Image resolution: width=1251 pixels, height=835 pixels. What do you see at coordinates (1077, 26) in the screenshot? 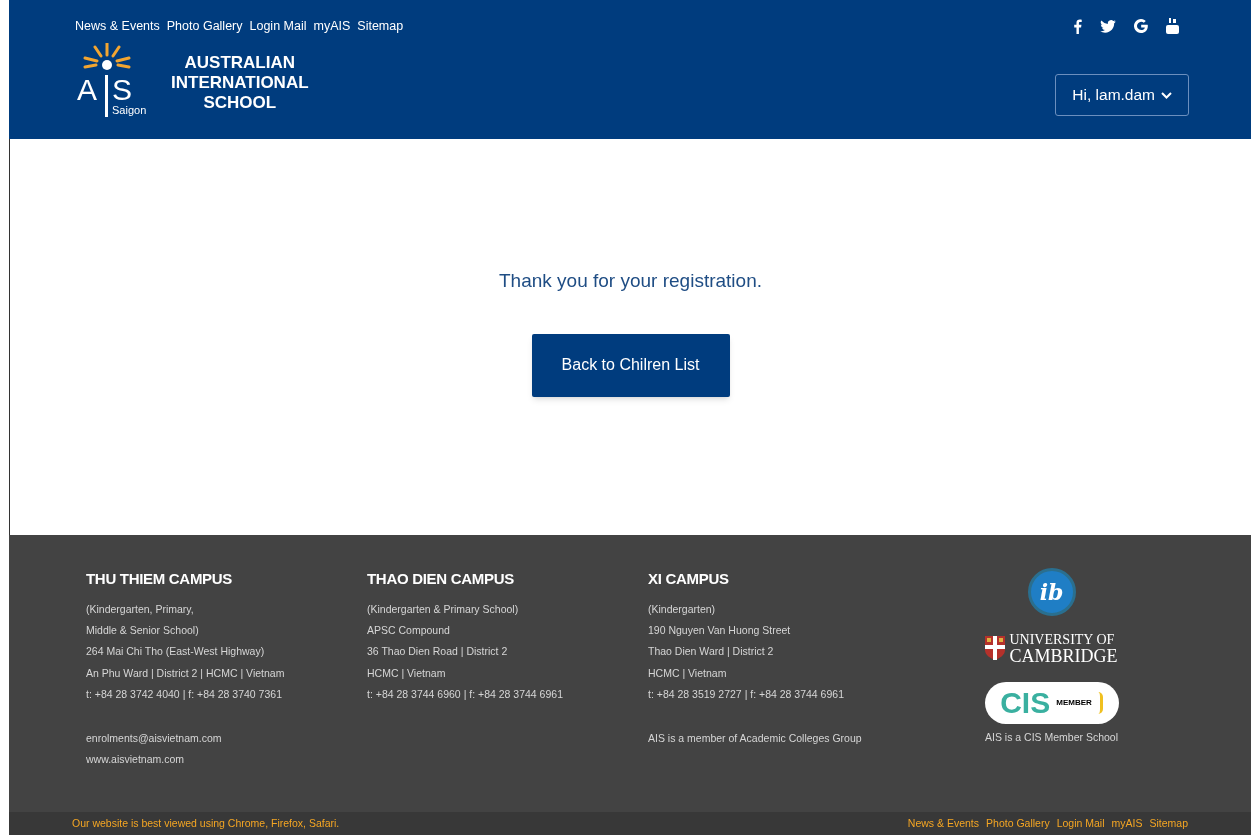
I see `facebook-icon` at bounding box center [1077, 26].